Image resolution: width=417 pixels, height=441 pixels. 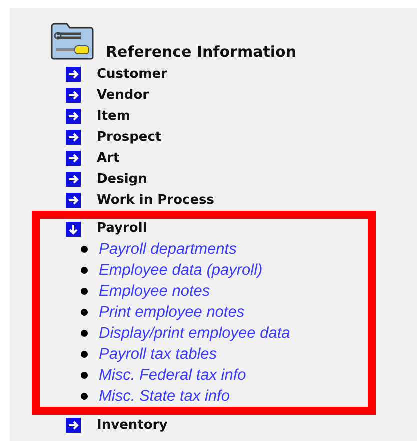 What do you see at coordinates (132, 426) in the screenshot?
I see `category-link: Inventory` at bounding box center [132, 426].